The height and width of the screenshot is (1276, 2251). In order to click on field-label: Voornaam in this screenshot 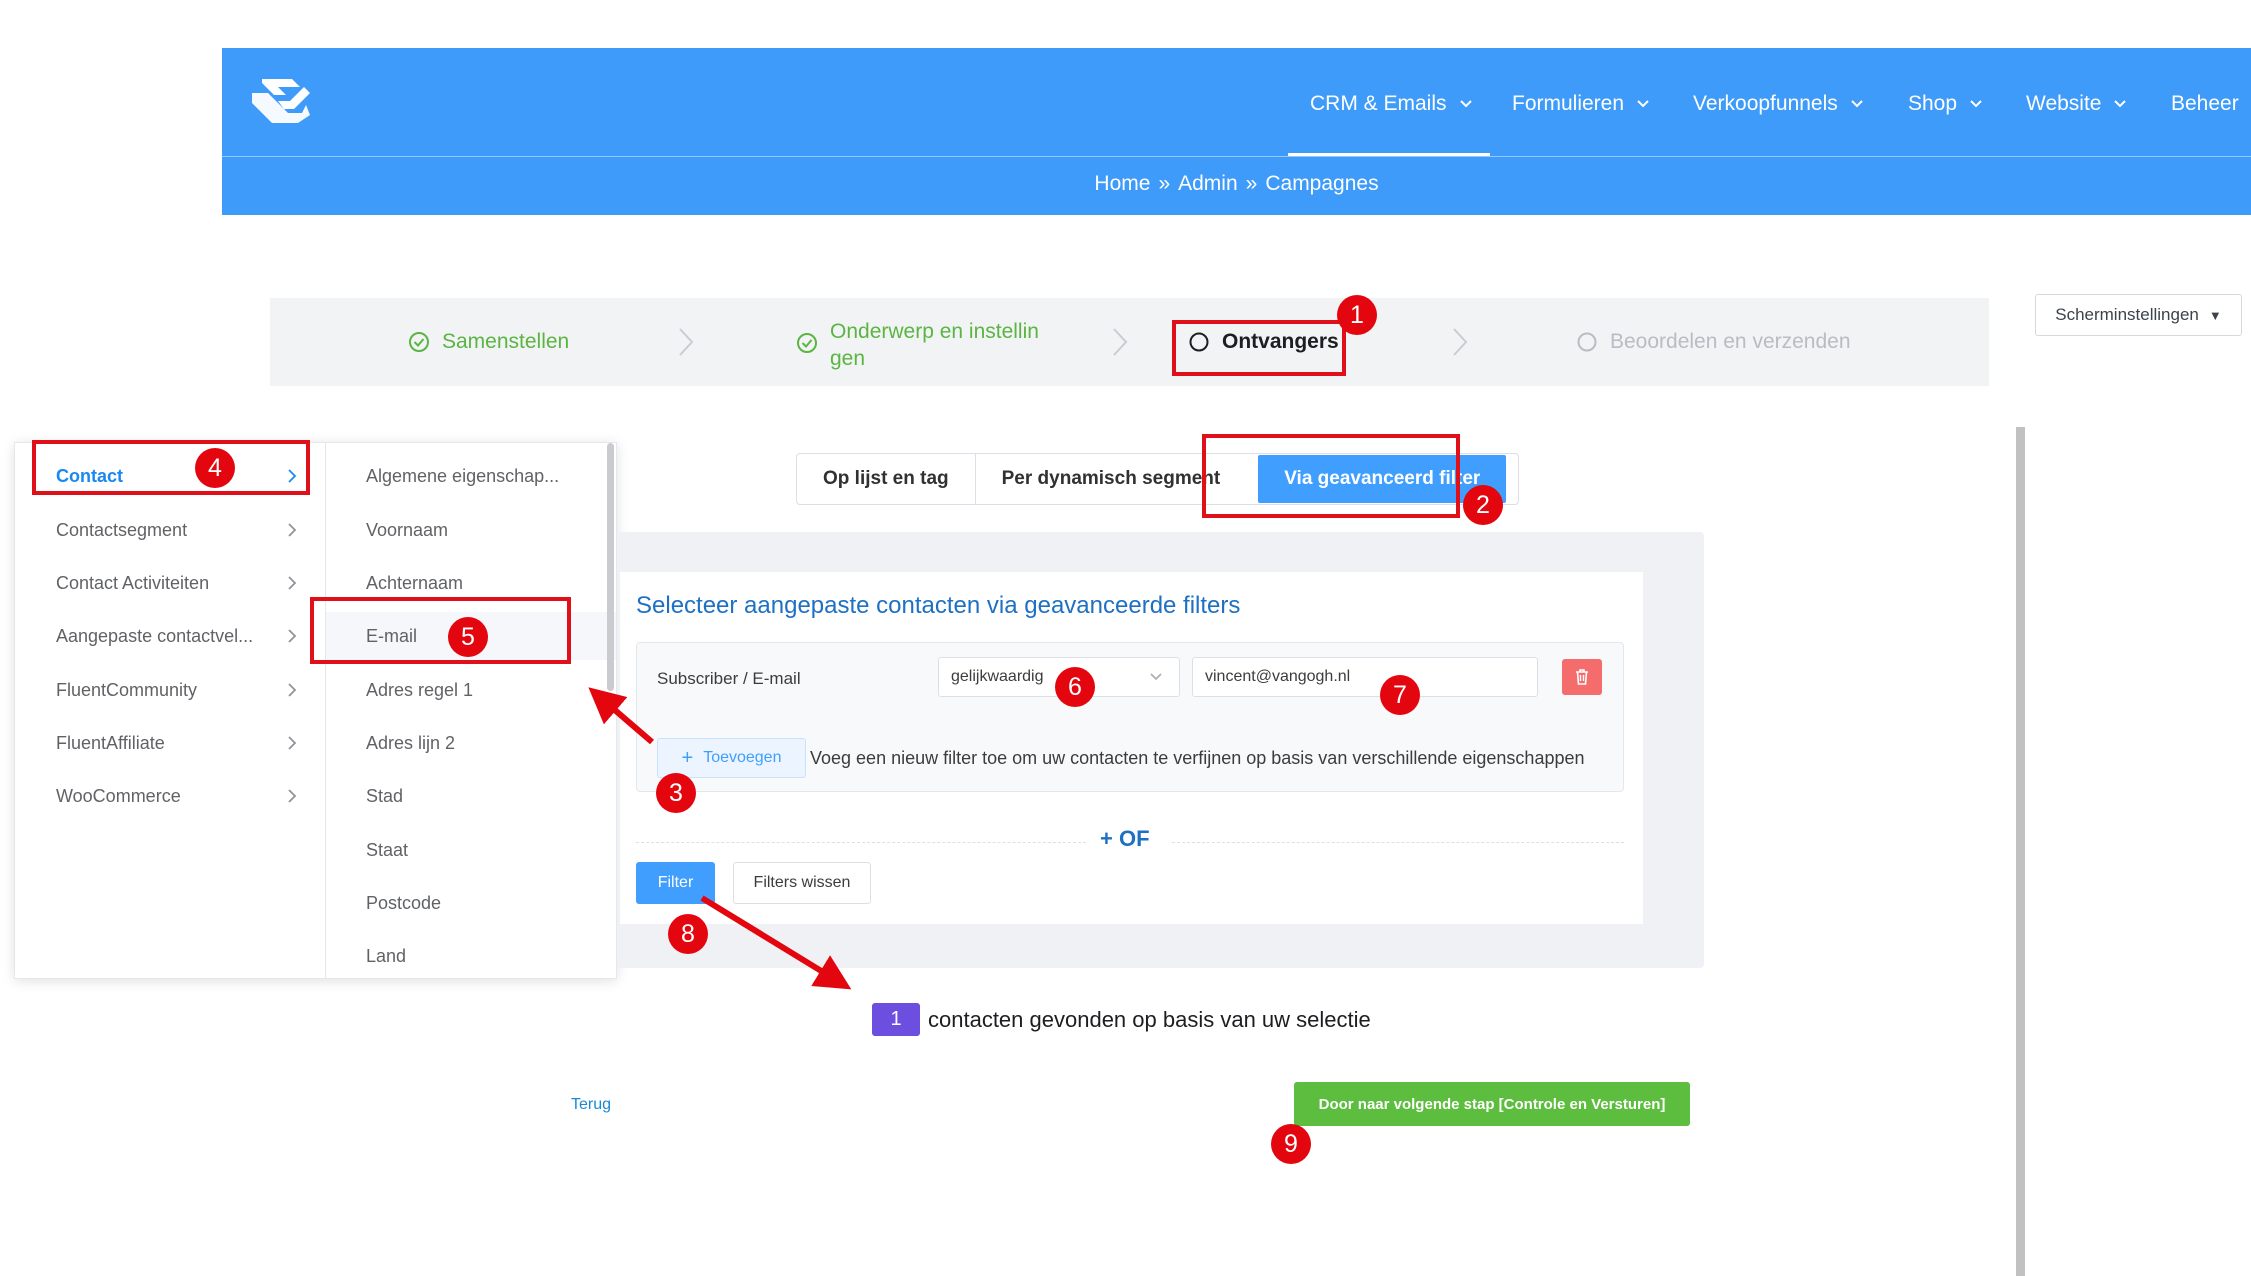, I will do `click(407, 529)`.